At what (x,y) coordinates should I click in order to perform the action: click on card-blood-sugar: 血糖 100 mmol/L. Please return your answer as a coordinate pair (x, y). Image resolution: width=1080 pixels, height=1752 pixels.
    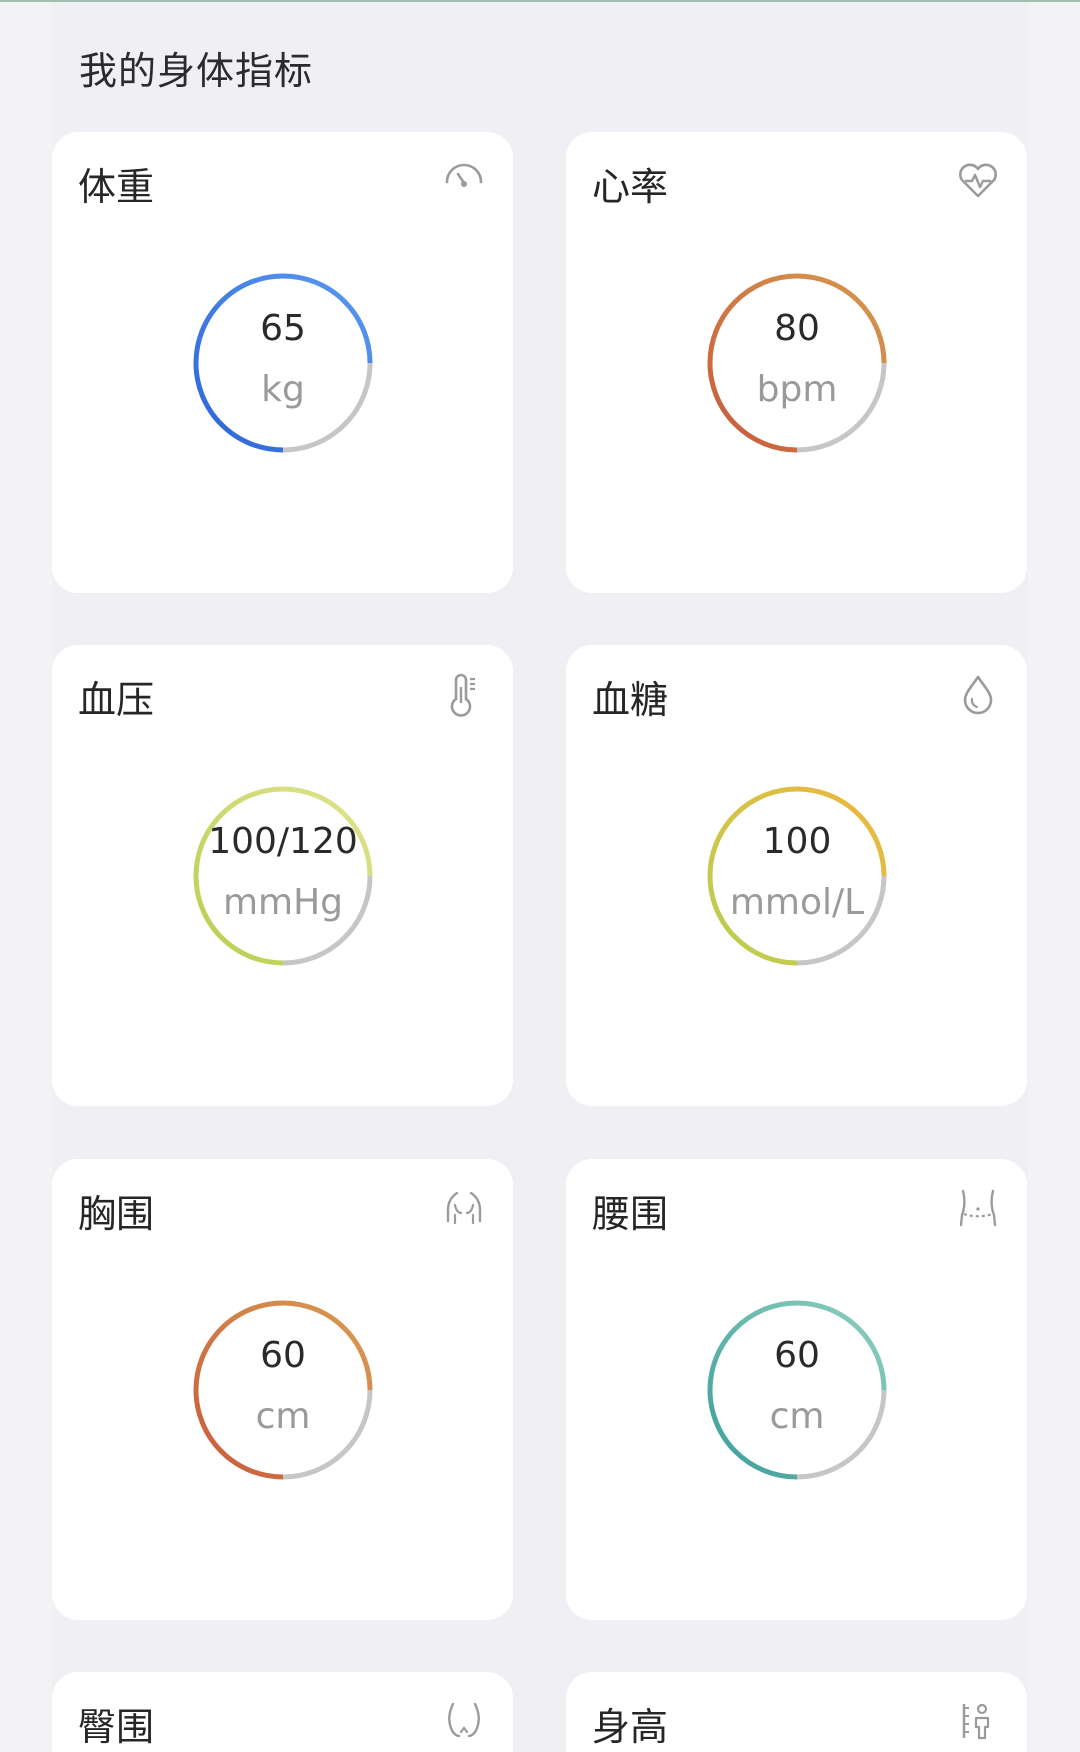
    Looking at the image, I should click on (796, 875).